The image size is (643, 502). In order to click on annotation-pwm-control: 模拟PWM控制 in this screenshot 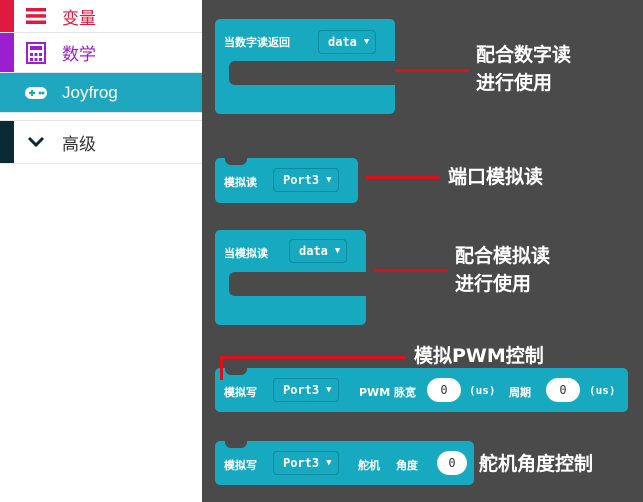, I will do `click(479, 356)`.